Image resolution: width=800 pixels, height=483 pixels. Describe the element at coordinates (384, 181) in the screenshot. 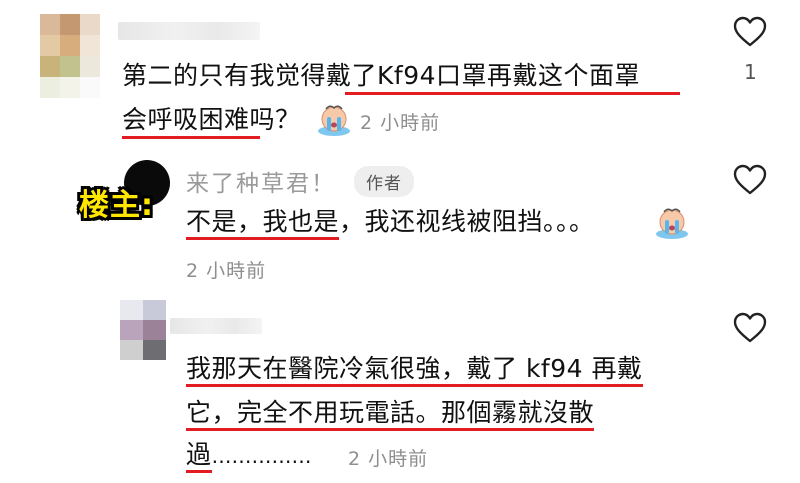

I see `author-tag: 作者` at that location.